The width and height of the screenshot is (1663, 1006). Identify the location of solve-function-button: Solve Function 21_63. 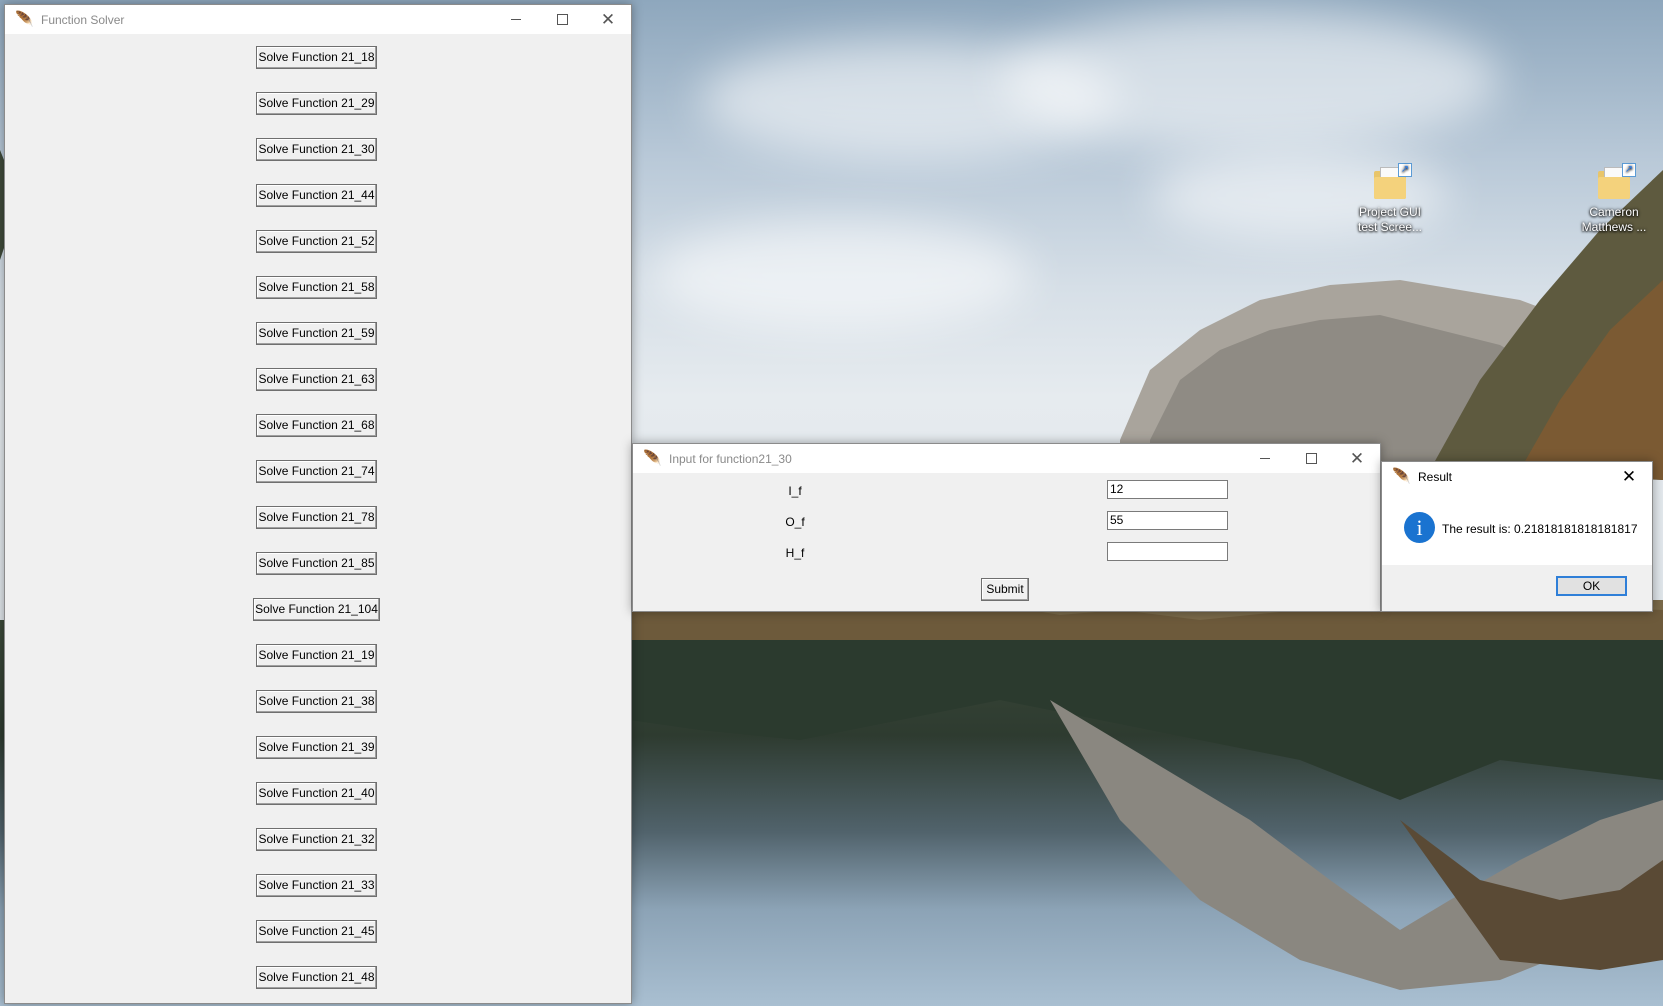
(316, 379).